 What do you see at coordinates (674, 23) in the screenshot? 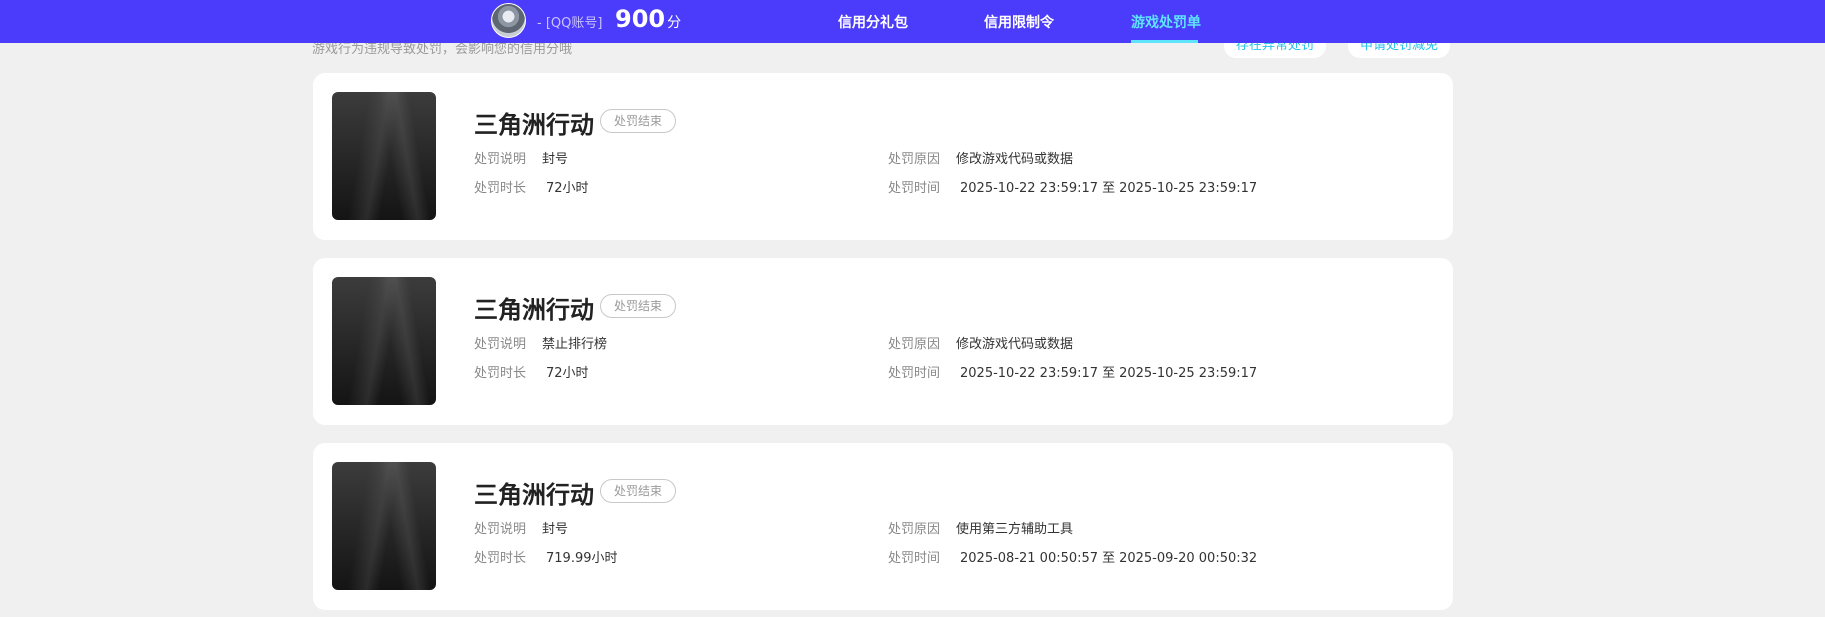
I see `credit-score-unit: 分` at bounding box center [674, 23].